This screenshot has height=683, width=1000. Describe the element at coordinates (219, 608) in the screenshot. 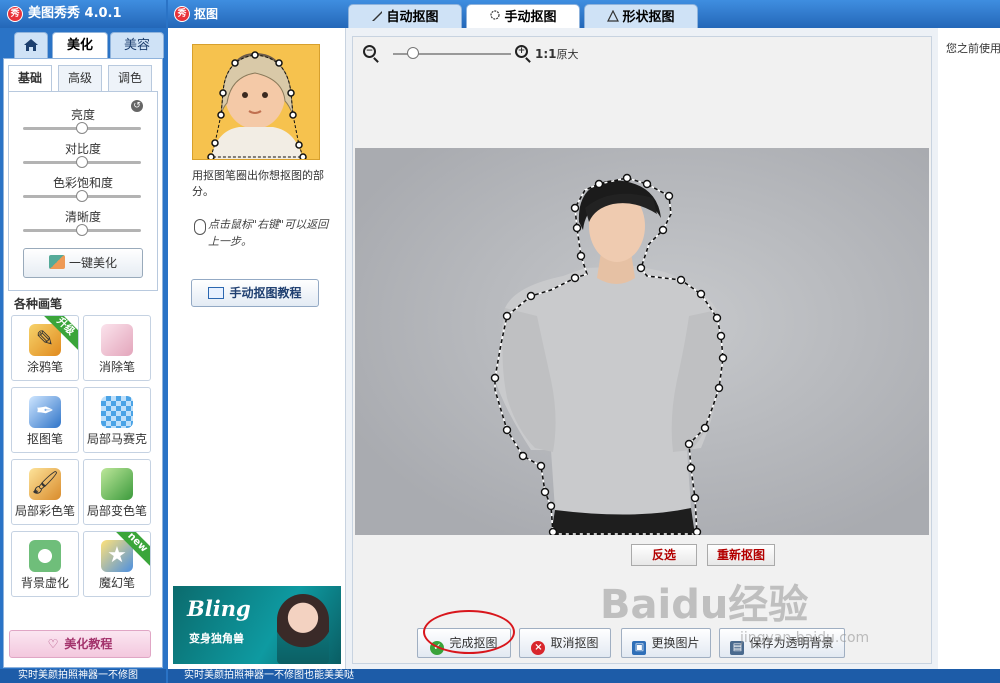

I see `ad-title: Bling` at that location.